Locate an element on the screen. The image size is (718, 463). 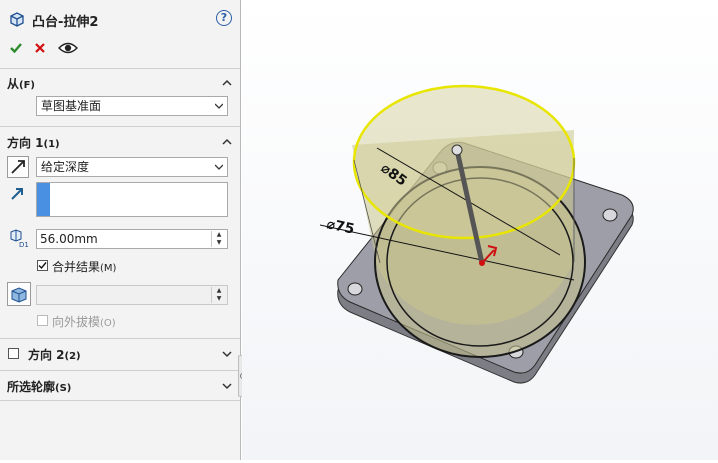
merge-result-text: 合并结果 is located at coordinates (76, 267).